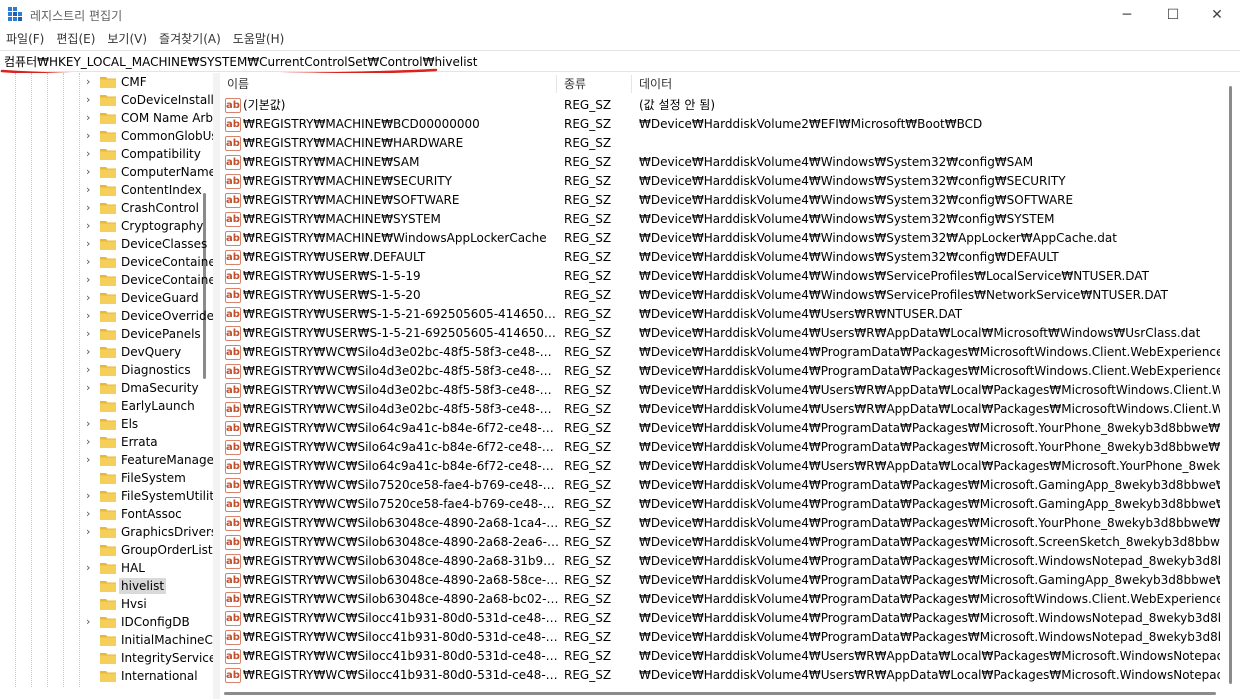 Image resolution: width=1240 pixels, height=699 pixels. What do you see at coordinates (655, 84) in the screenshot?
I see `column-header-data: 데이터` at bounding box center [655, 84].